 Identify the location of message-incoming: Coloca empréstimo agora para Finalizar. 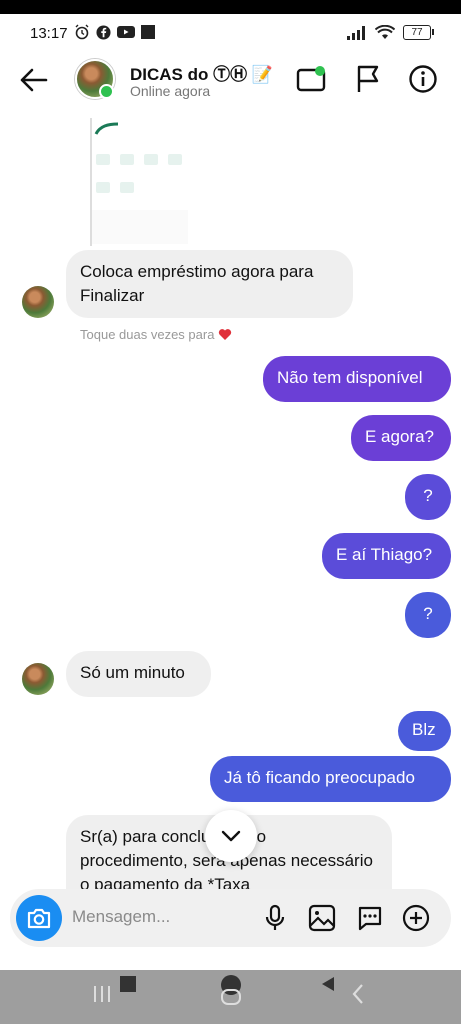
(209, 284).